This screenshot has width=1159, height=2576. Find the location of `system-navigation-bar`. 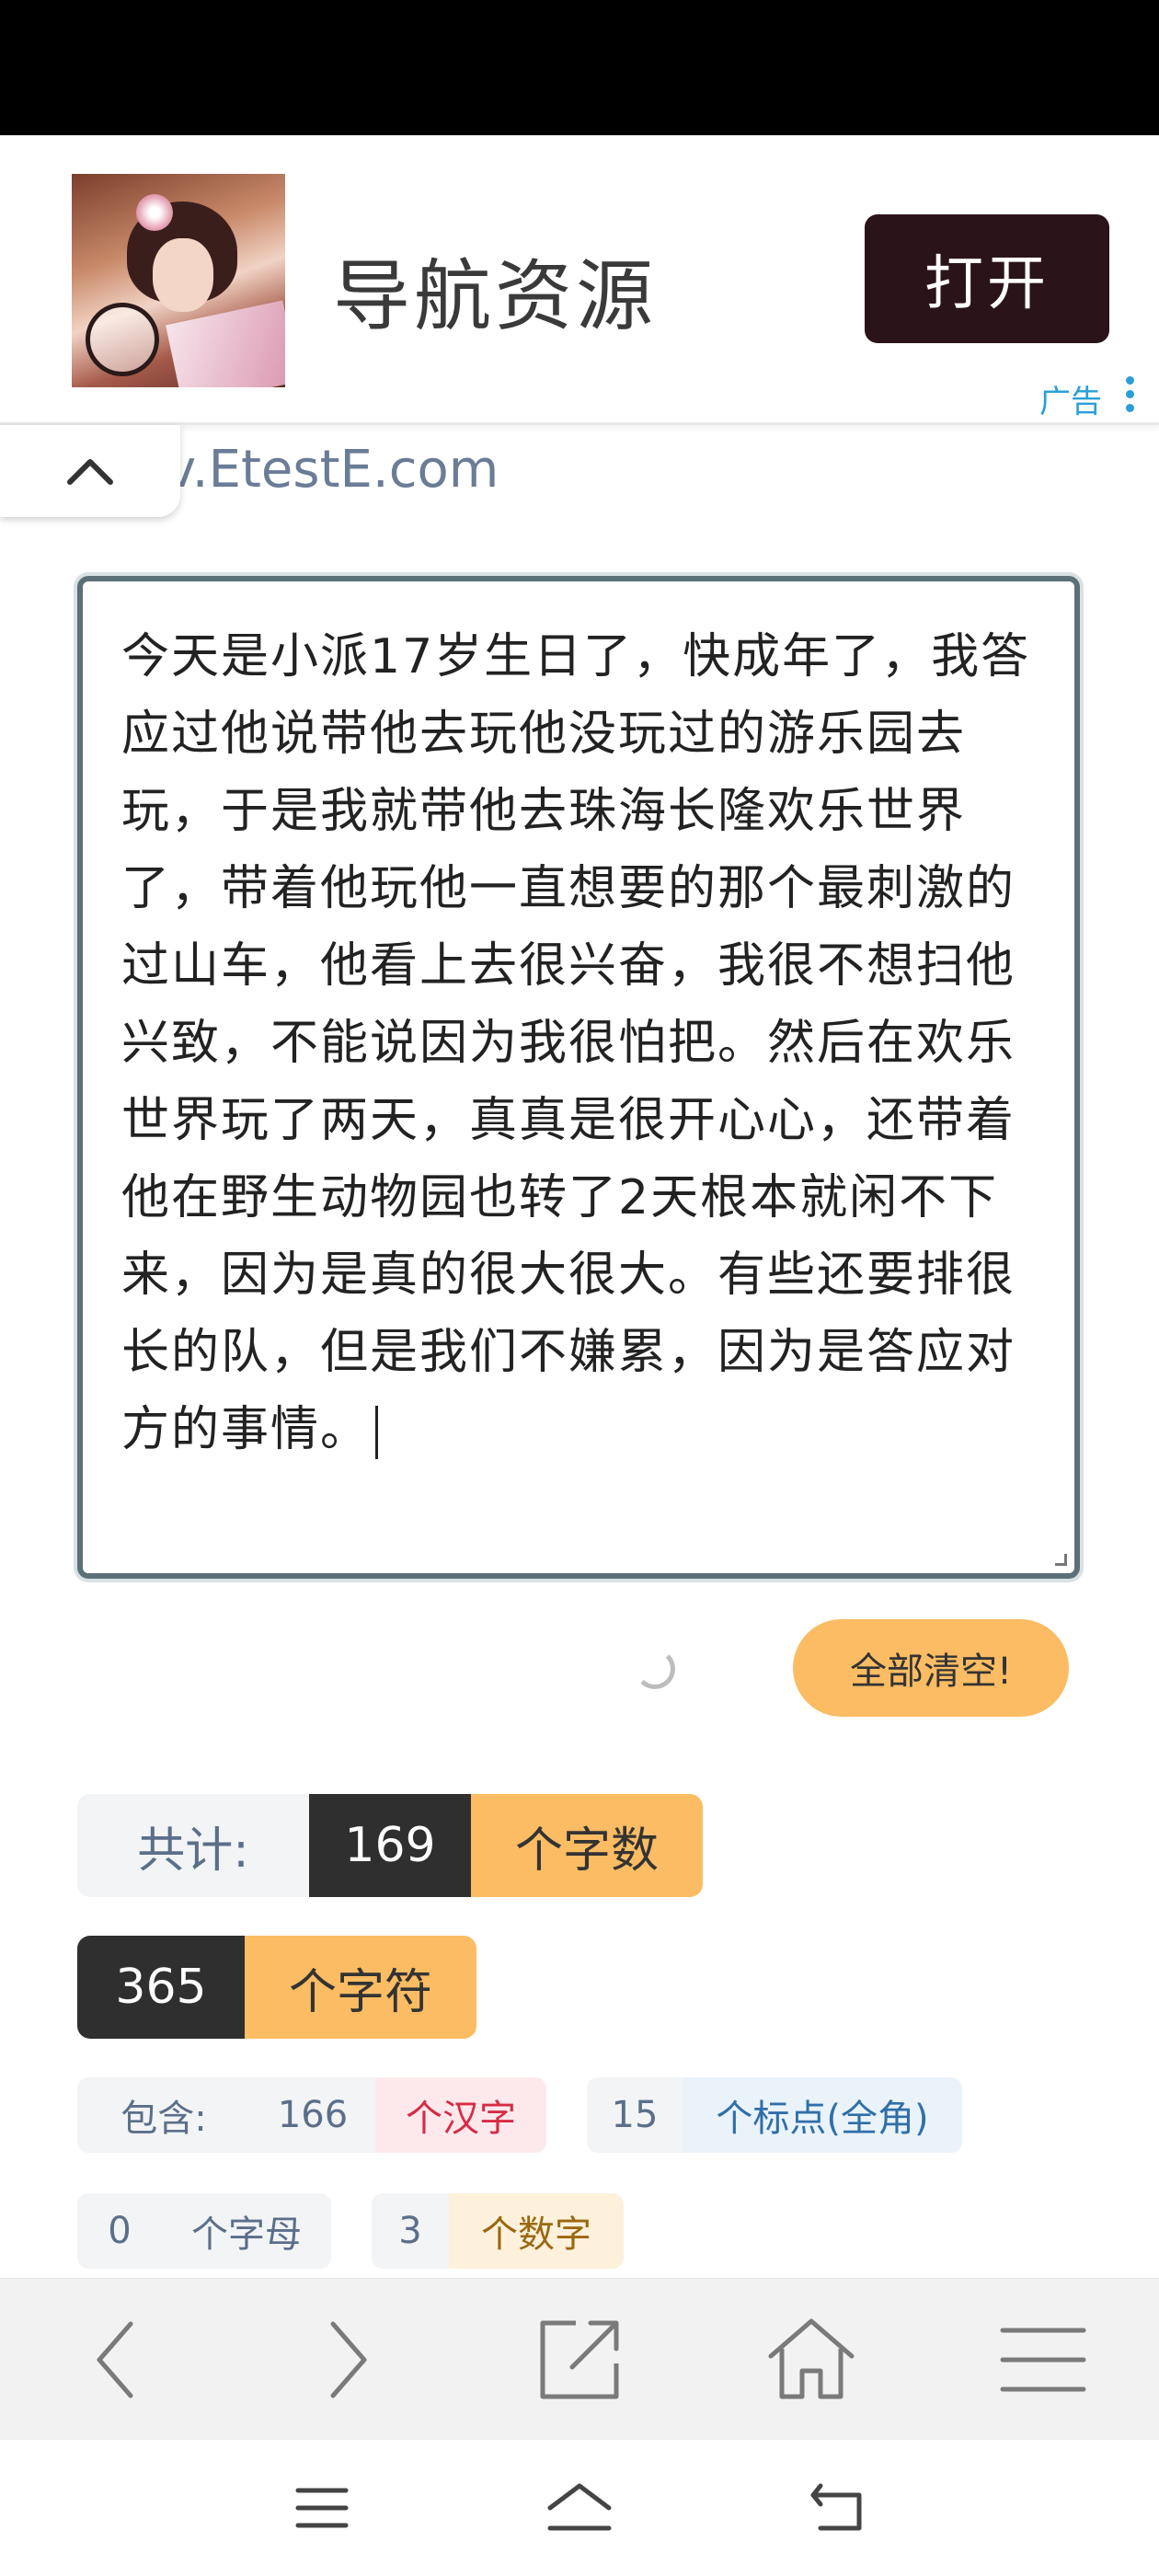

system-navigation-bar is located at coordinates (579, 2508).